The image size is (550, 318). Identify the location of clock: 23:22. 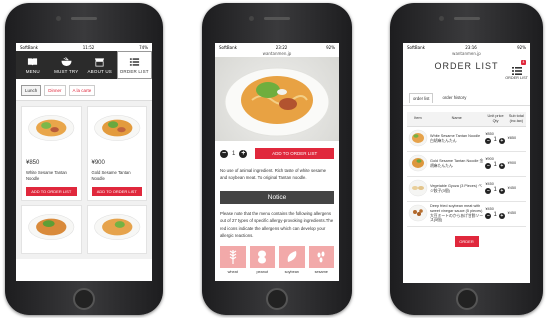
(281, 47).